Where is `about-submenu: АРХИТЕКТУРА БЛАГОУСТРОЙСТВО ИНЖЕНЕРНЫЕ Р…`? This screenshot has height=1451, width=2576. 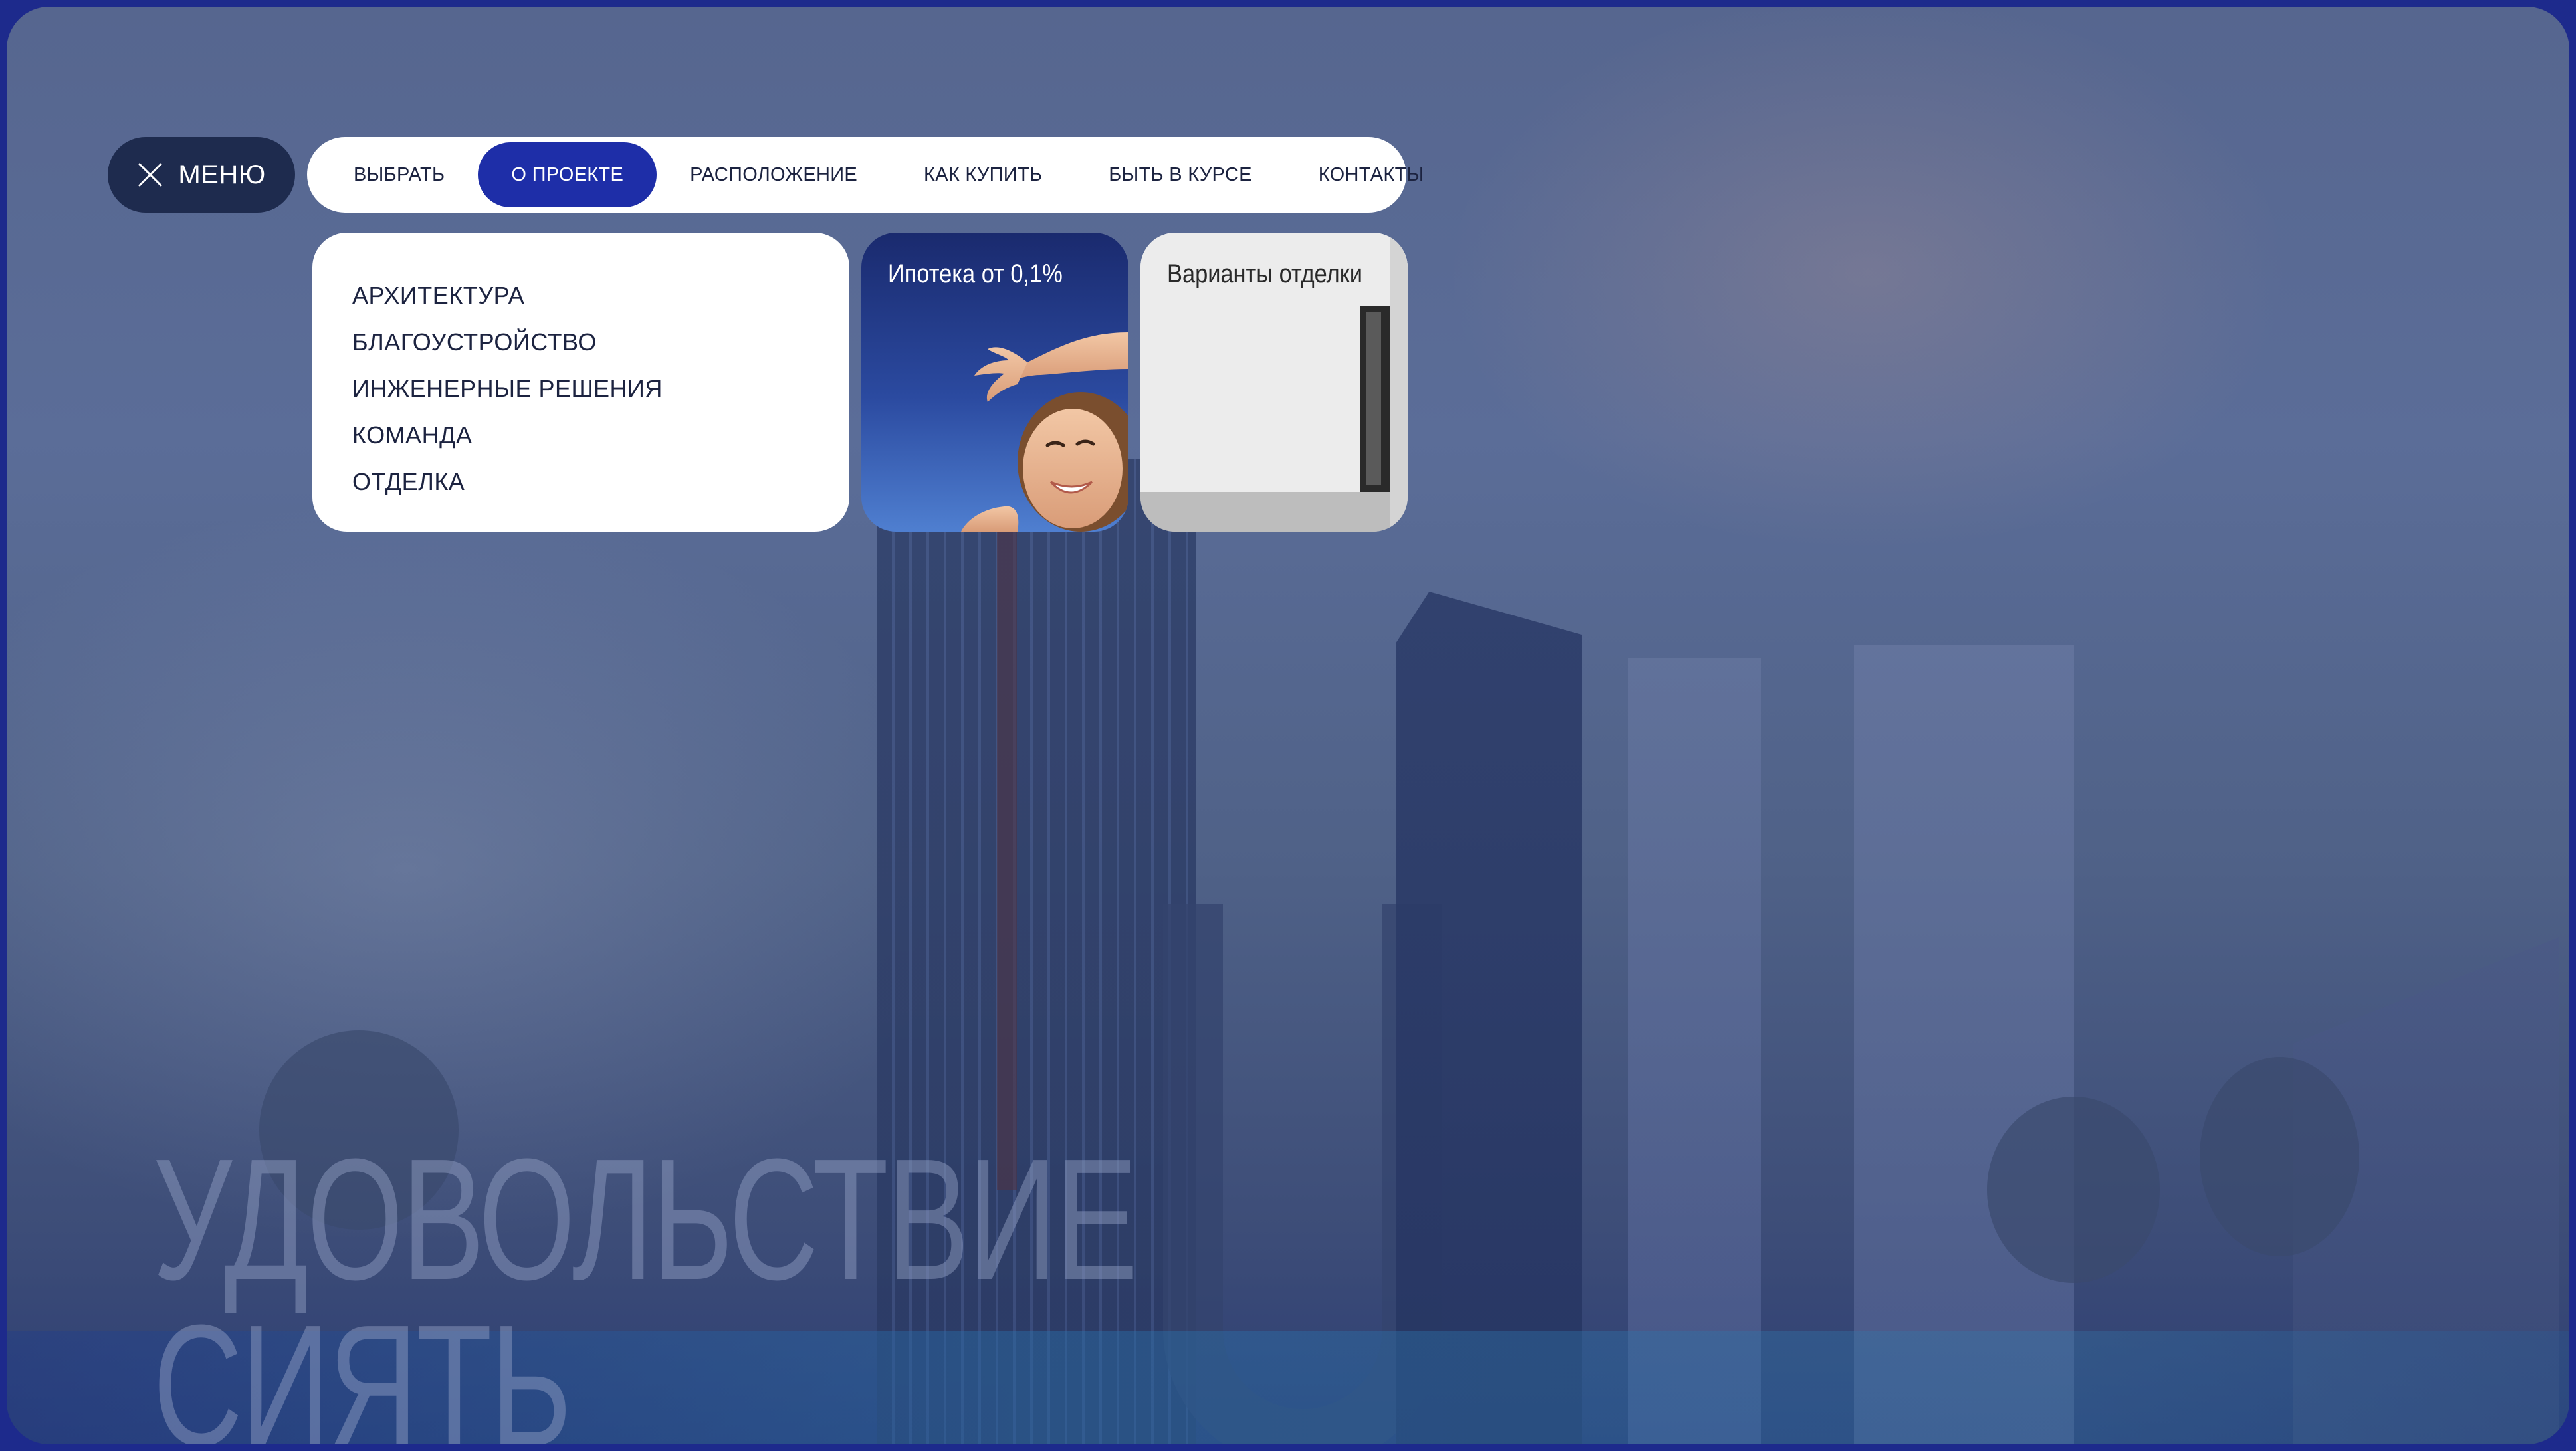 about-submenu: АРХИТЕКТУРА БЛАГОУСТРОЙСТВО ИНЖЕНЕРНЫЕ Р… is located at coordinates (580, 382).